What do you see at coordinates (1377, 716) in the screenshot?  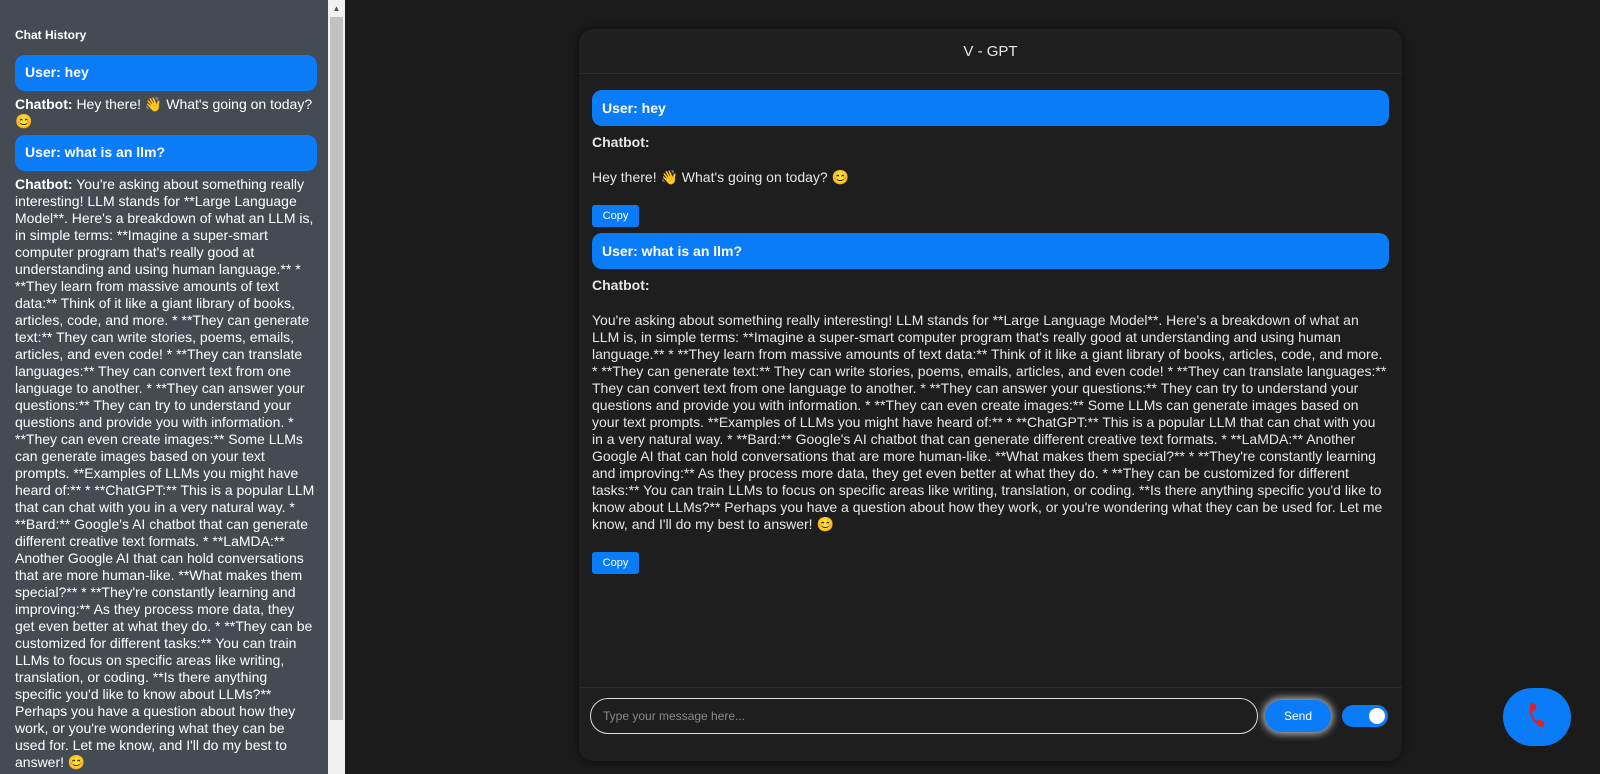 I see `toggle-knob` at bounding box center [1377, 716].